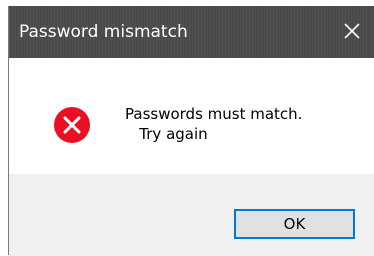  I want to click on close-icon, so click(352, 31).